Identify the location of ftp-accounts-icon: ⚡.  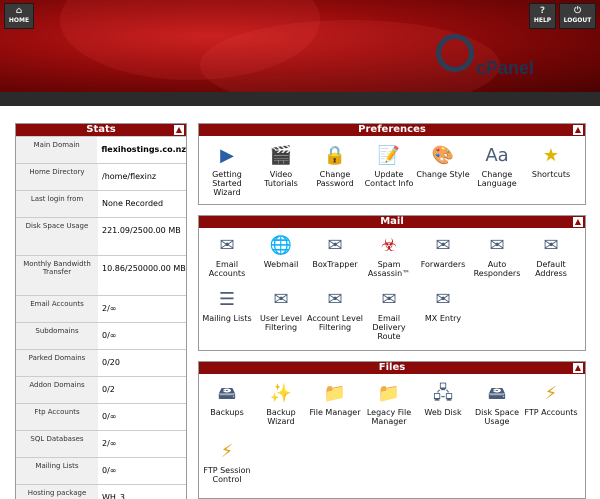
(551, 393).